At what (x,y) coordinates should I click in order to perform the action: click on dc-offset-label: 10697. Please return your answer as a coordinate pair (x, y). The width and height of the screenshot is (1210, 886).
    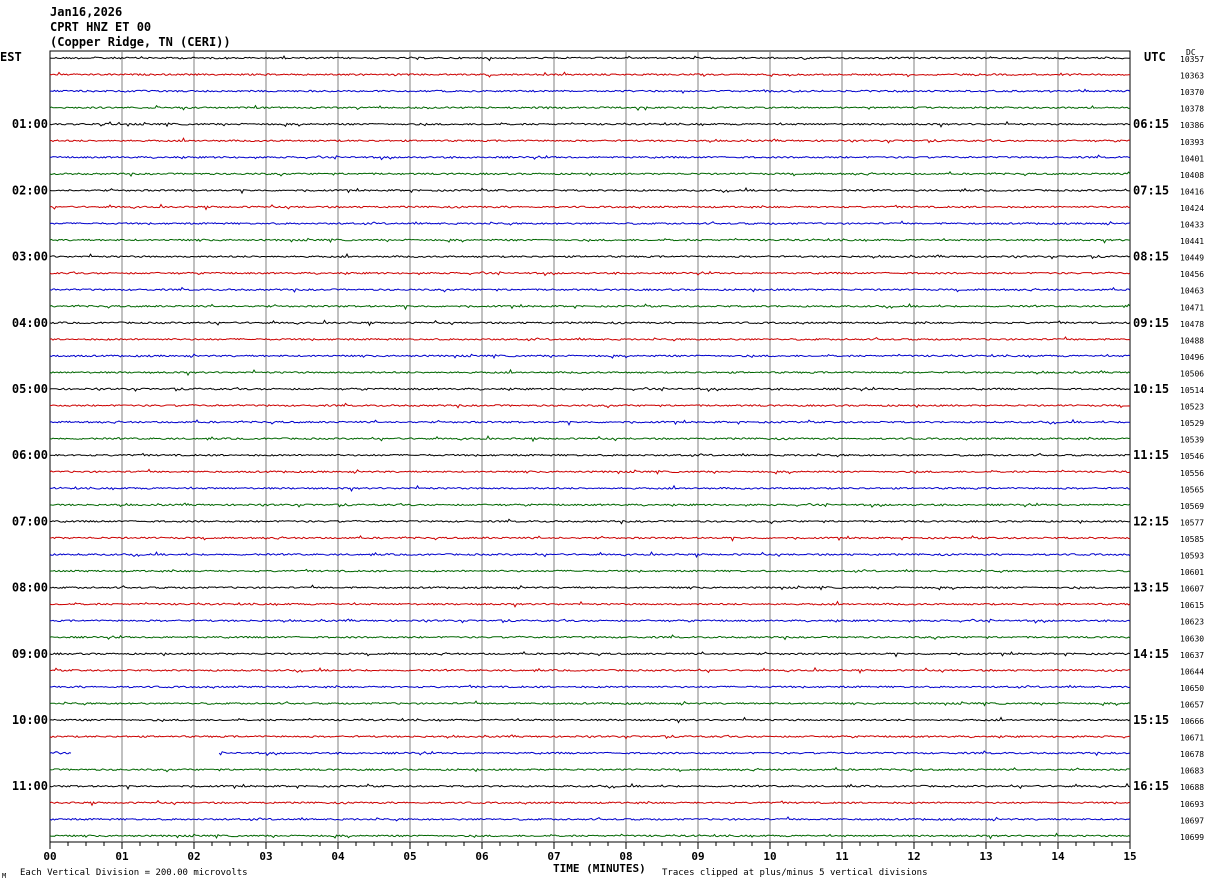
    Looking at the image, I should click on (1192, 820).